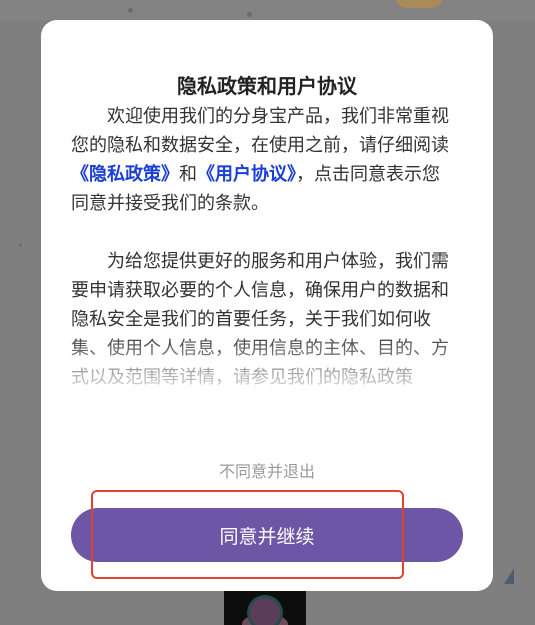 The width and height of the screenshot is (535, 625). I want to click on intro-text: 欢迎使用我们的分身宝产品，我们非常重视您的隐私和数据安全，在使用之前，请仔细阅读, so click(260, 131).